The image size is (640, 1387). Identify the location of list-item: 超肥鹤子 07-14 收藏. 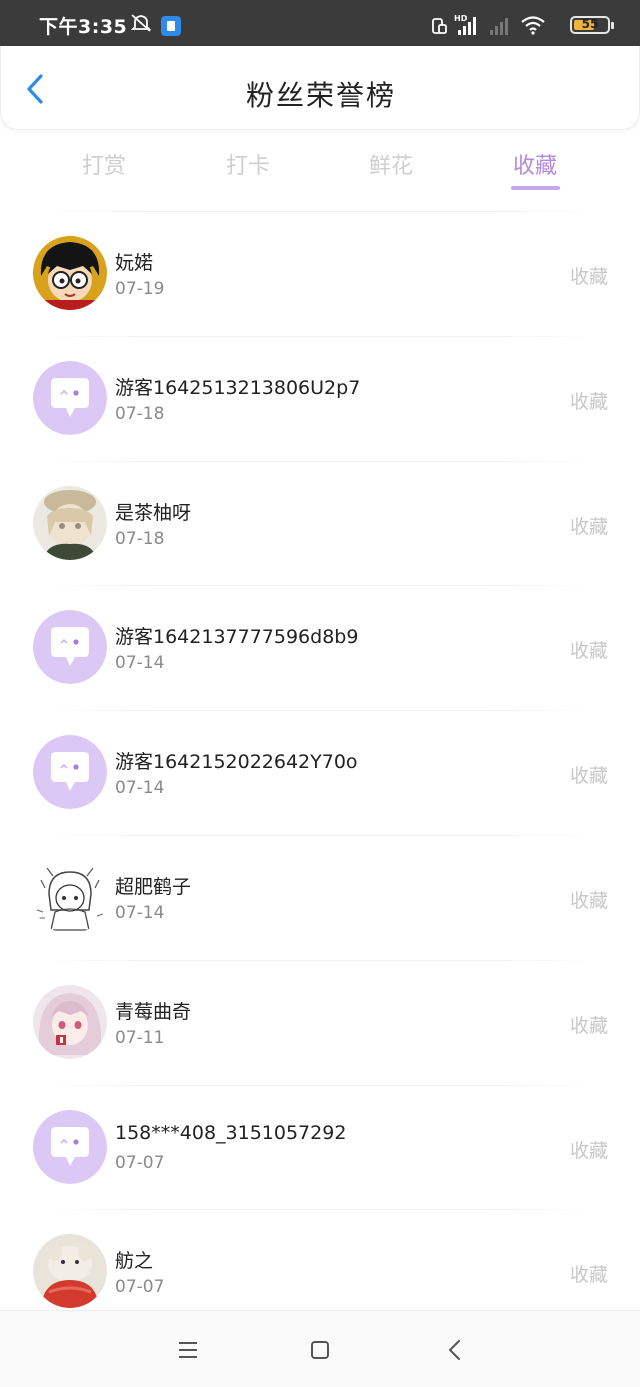
(320, 898).